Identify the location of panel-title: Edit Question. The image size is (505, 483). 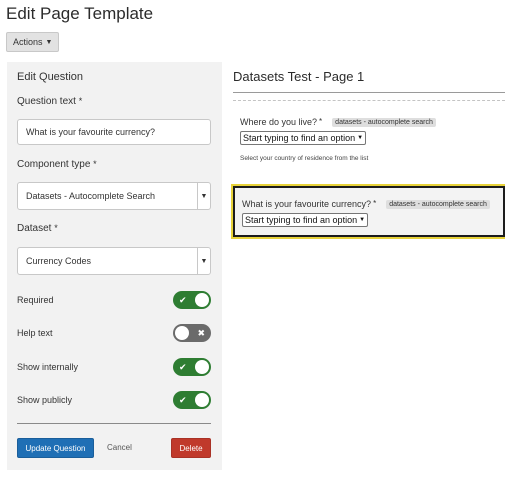
(50, 77).